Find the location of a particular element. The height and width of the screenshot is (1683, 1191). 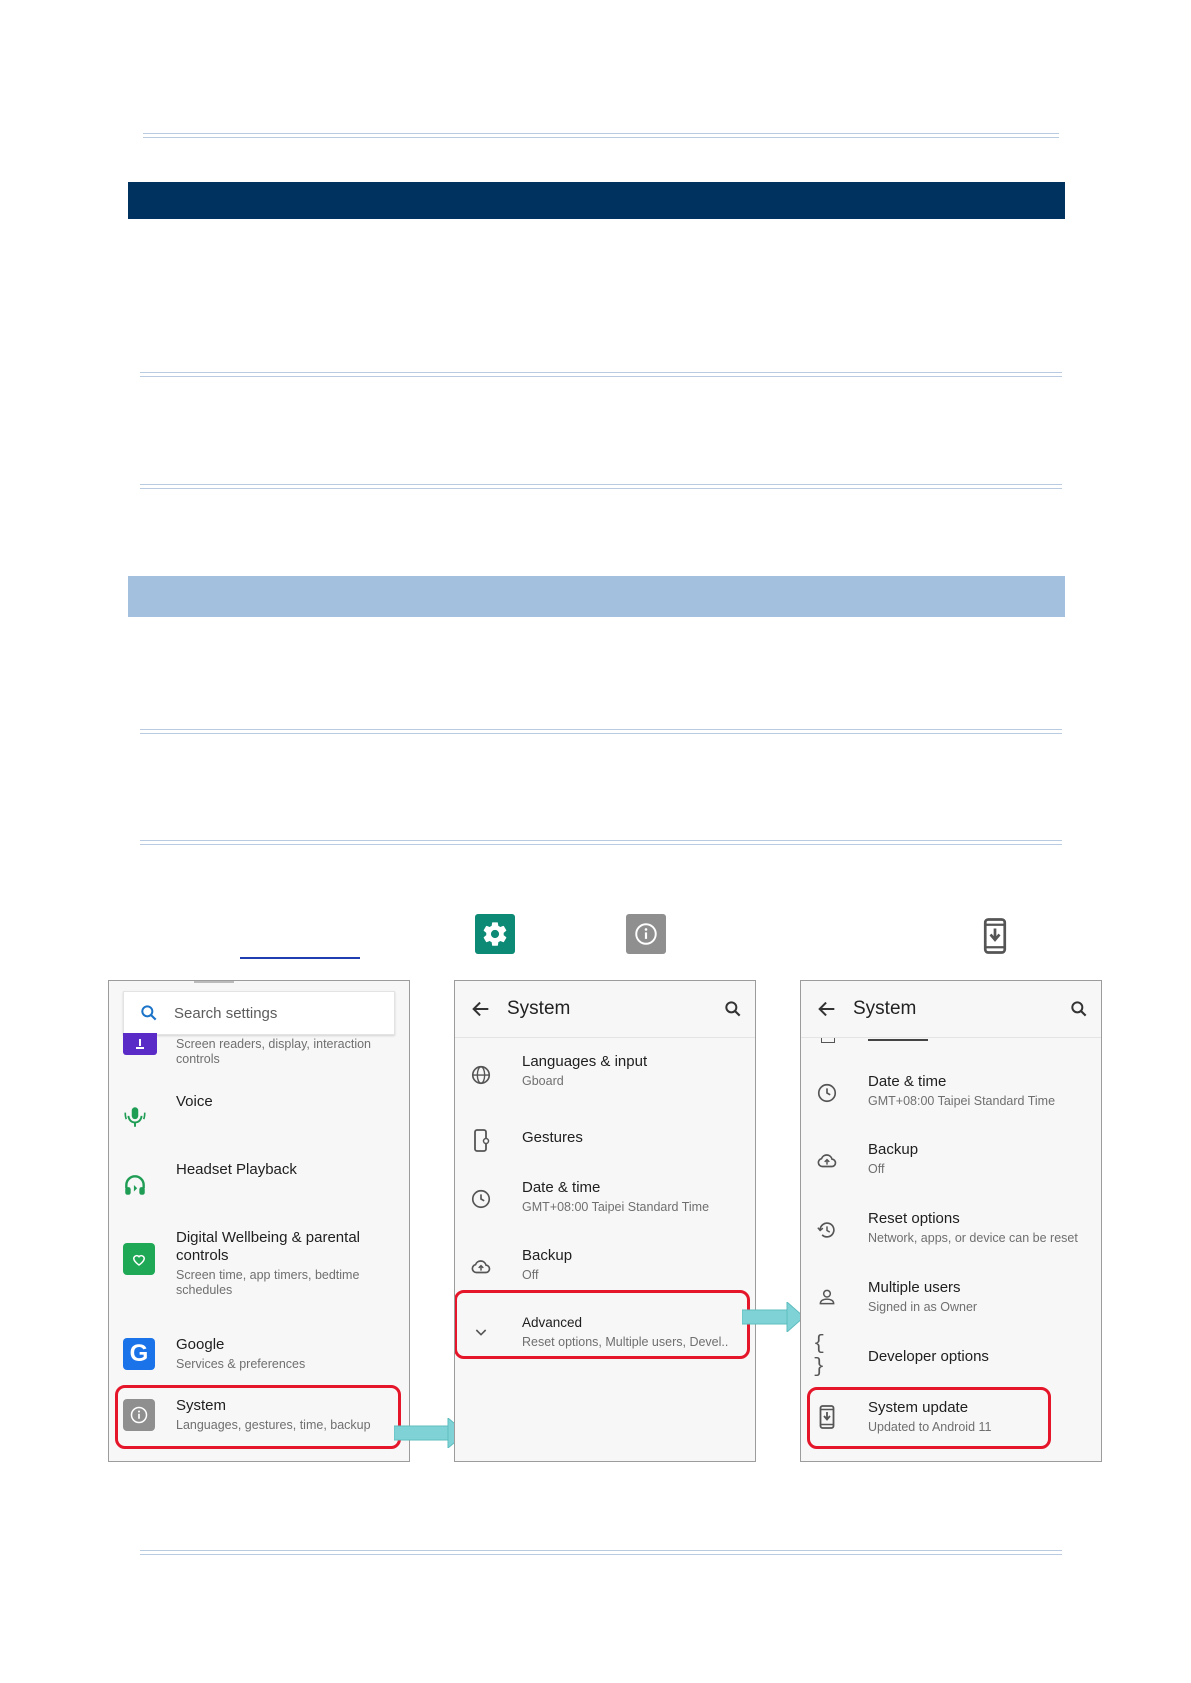

list-item-title: Voice is located at coordinates (194, 1101).